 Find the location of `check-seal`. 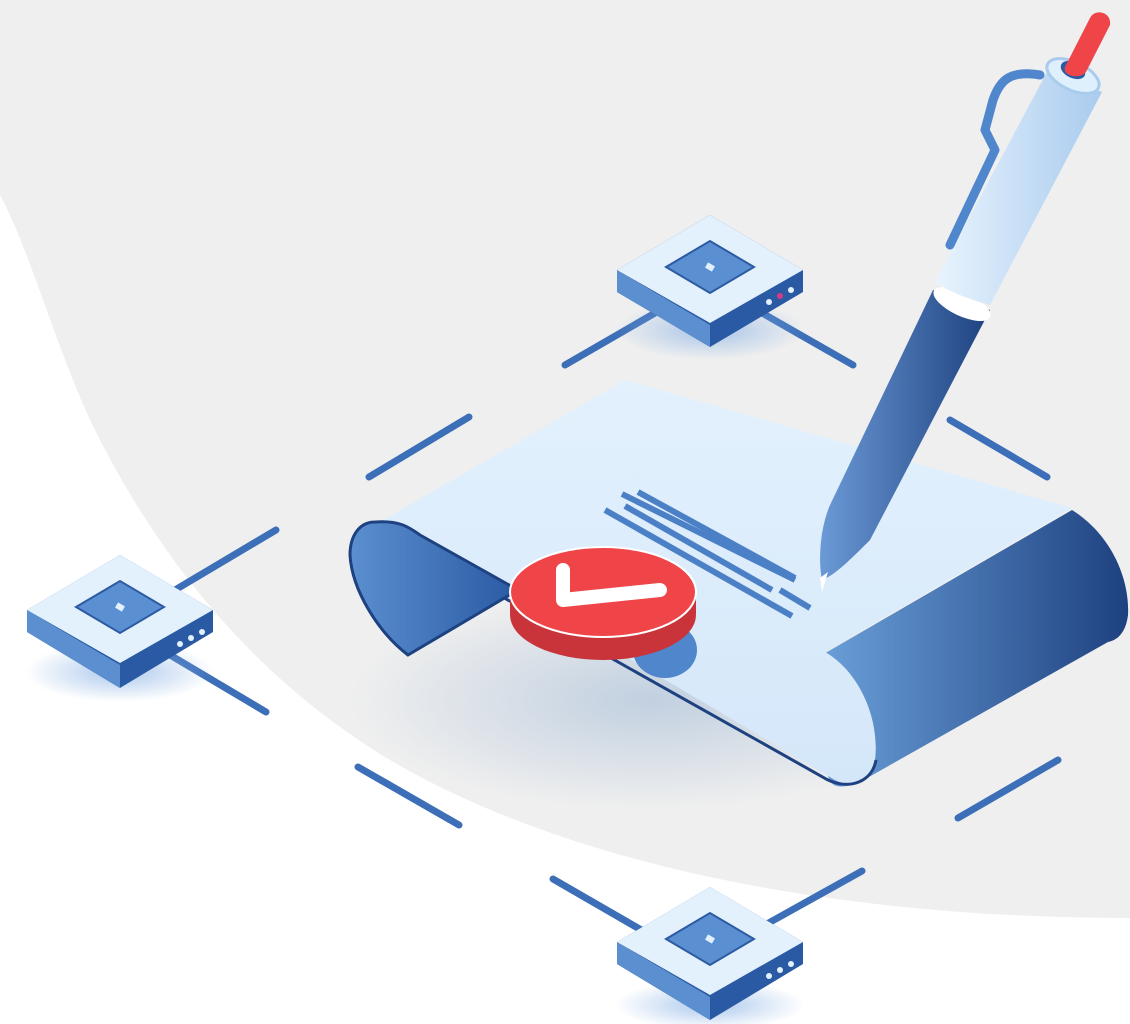

check-seal is located at coordinates (603, 603).